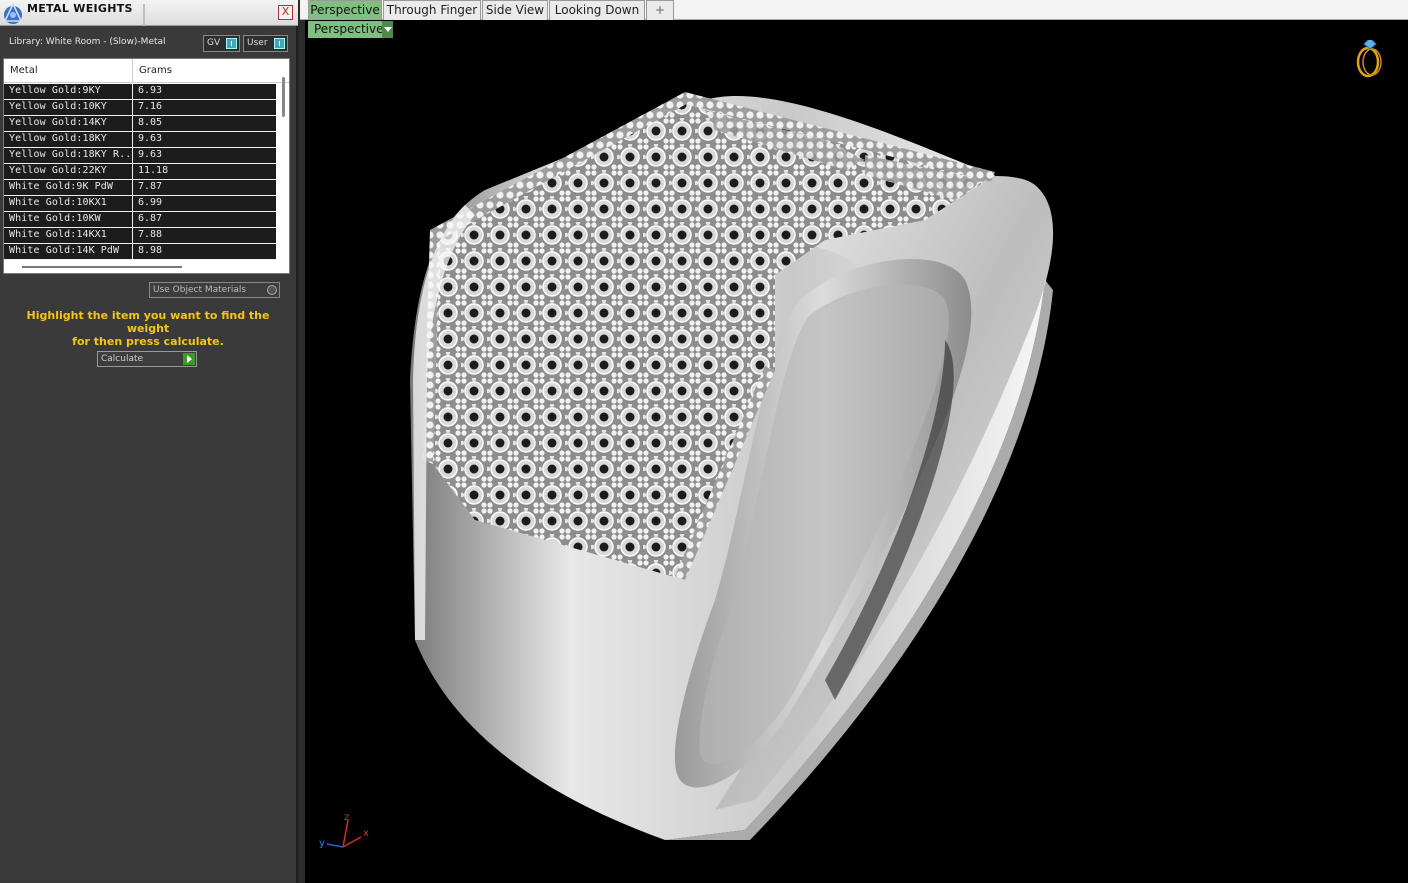 This screenshot has height=883, width=1408. Describe the element at coordinates (102, 267) in the screenshot. I see `horizontal-scrollbar` at that location.